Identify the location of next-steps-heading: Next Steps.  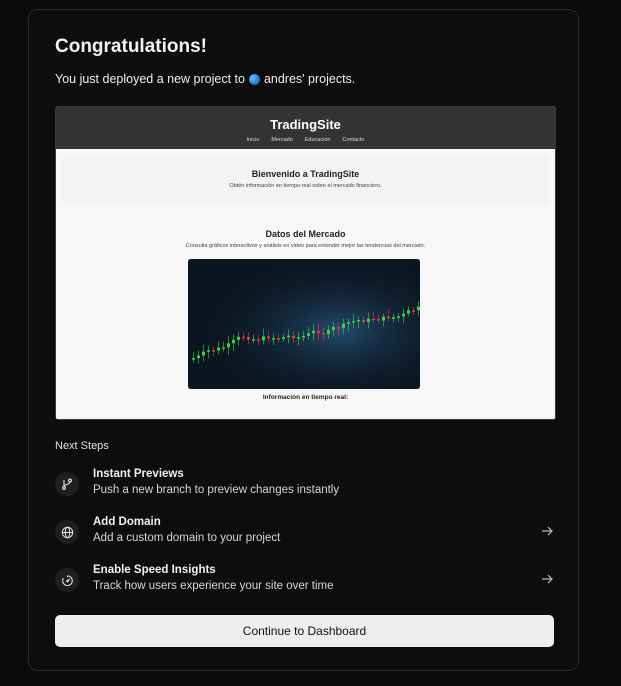
(82, 446).